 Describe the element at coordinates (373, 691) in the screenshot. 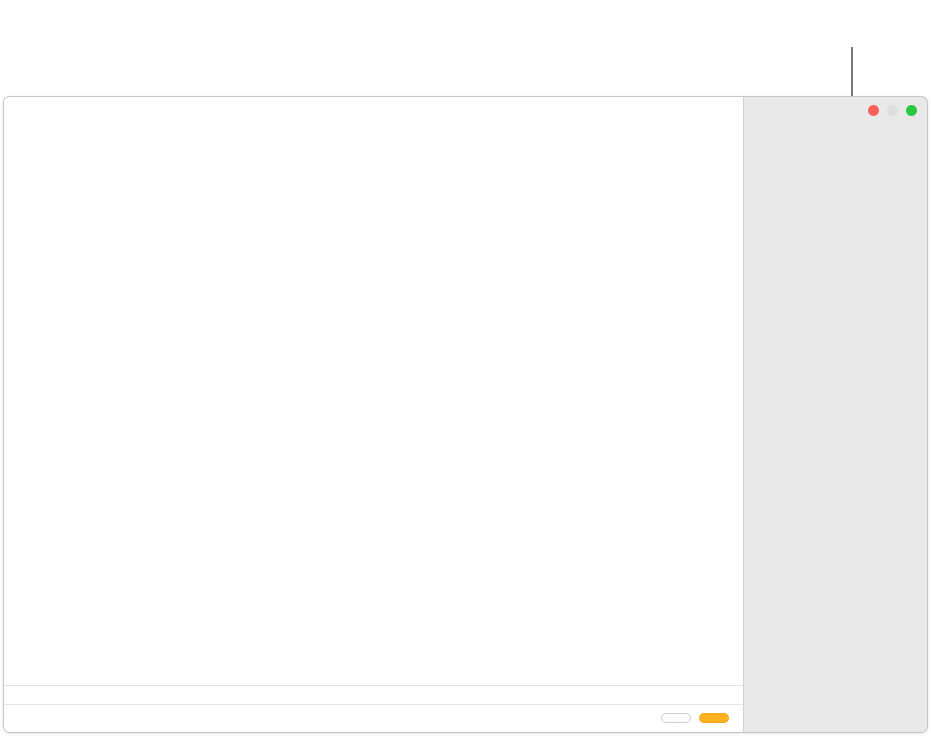

I see `footer-title` at that location.